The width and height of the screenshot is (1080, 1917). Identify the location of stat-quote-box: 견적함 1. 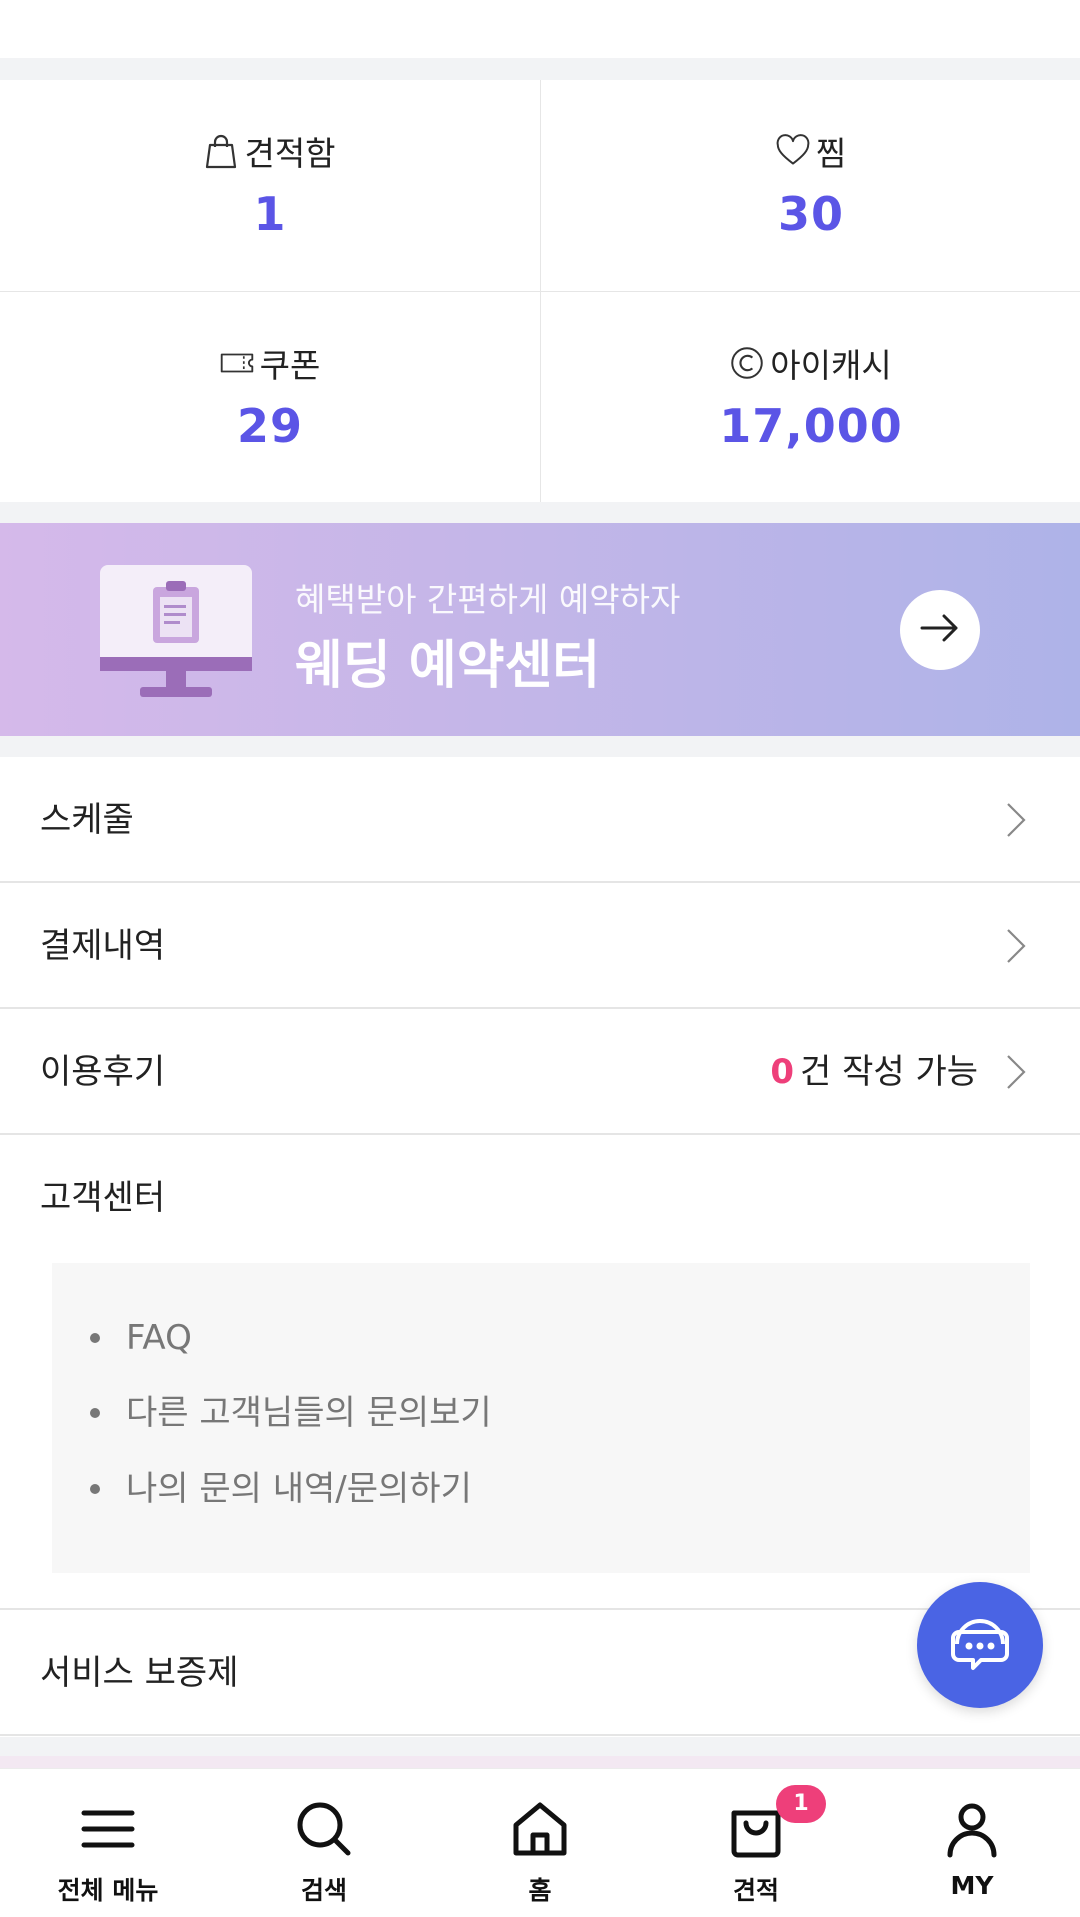
(270, 185).